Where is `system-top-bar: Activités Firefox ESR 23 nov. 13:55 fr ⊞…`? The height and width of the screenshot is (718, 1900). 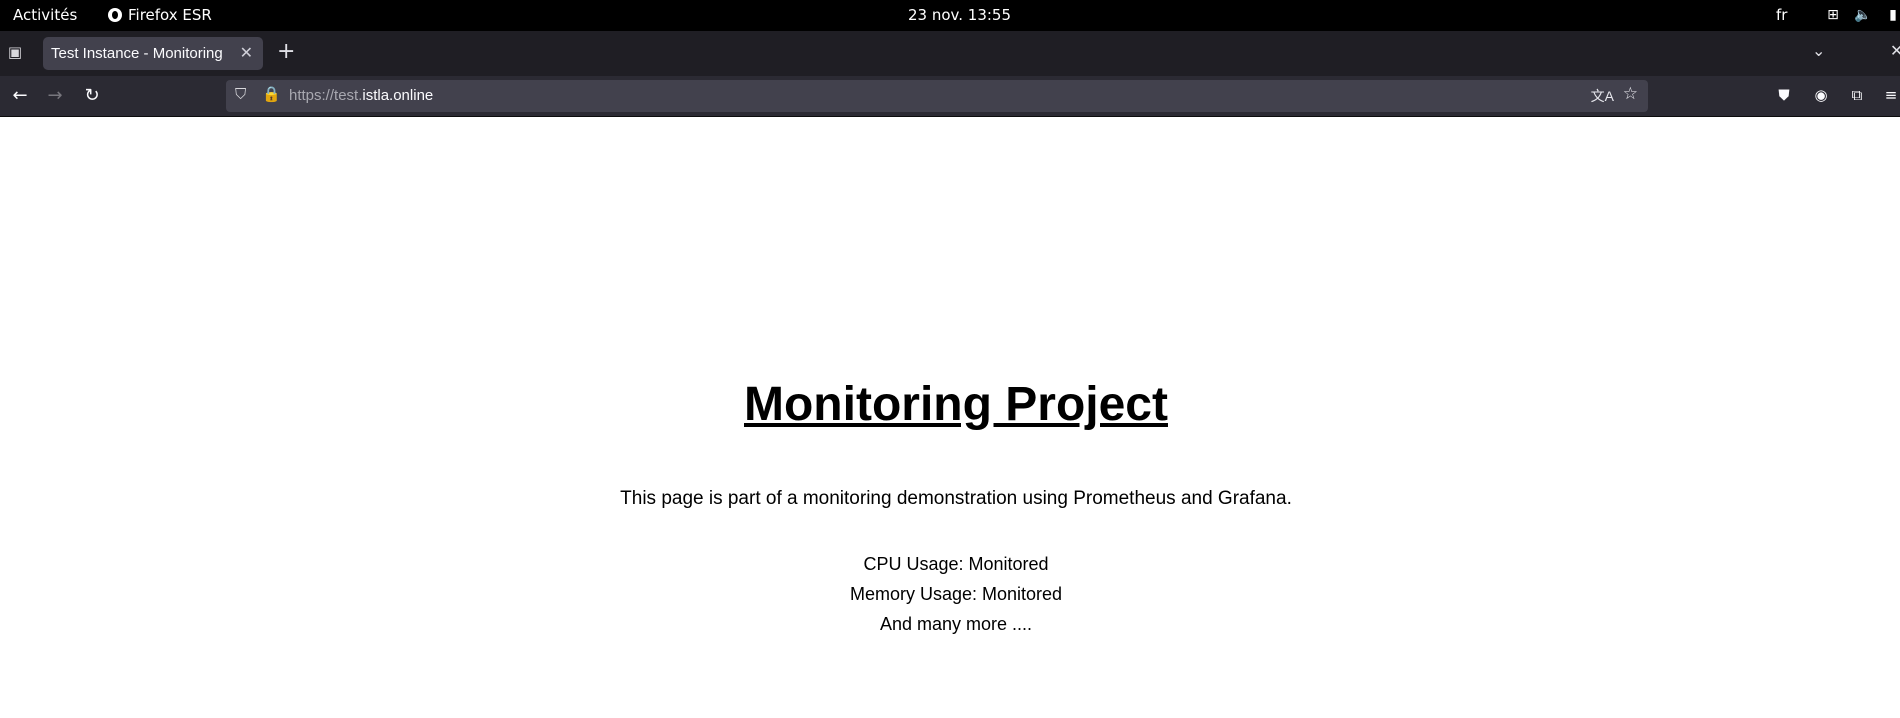 system-top-bar: Activités Firefox ESR 23 nov. 13:55 fr ⊞… is located at coordinates (950, 15).